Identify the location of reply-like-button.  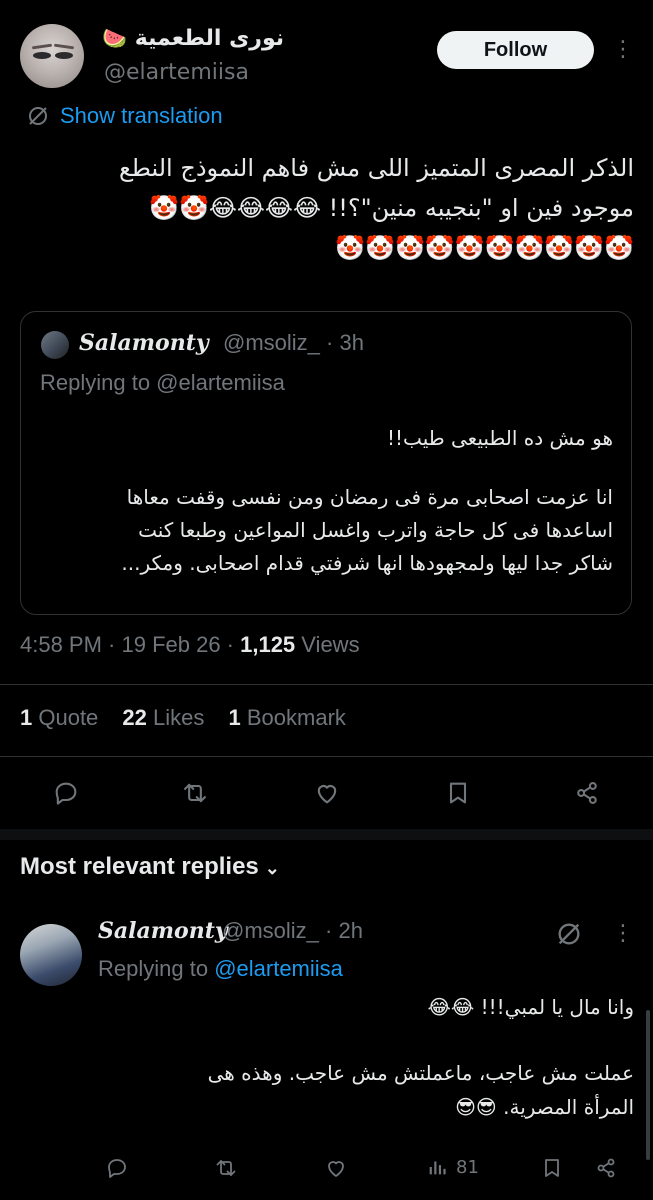
(336, 1168).